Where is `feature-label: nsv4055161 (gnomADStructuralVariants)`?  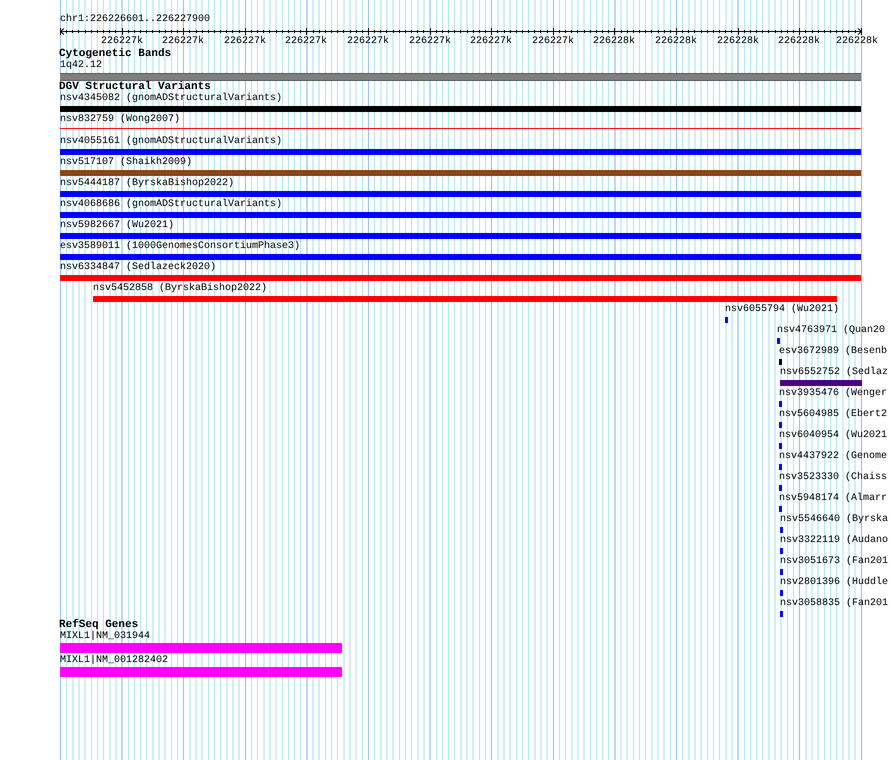 feature-label: nsv4055161 (gnomADStructuralVariants) is located at coordinates (171, 142).